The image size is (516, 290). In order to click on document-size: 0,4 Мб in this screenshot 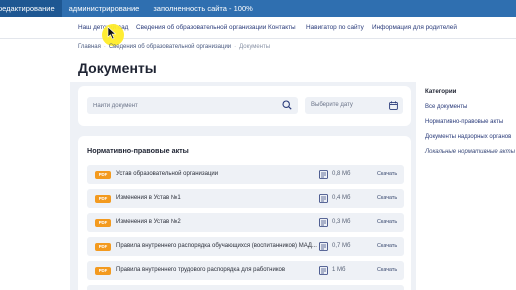, I will do `click(341, 198)`.